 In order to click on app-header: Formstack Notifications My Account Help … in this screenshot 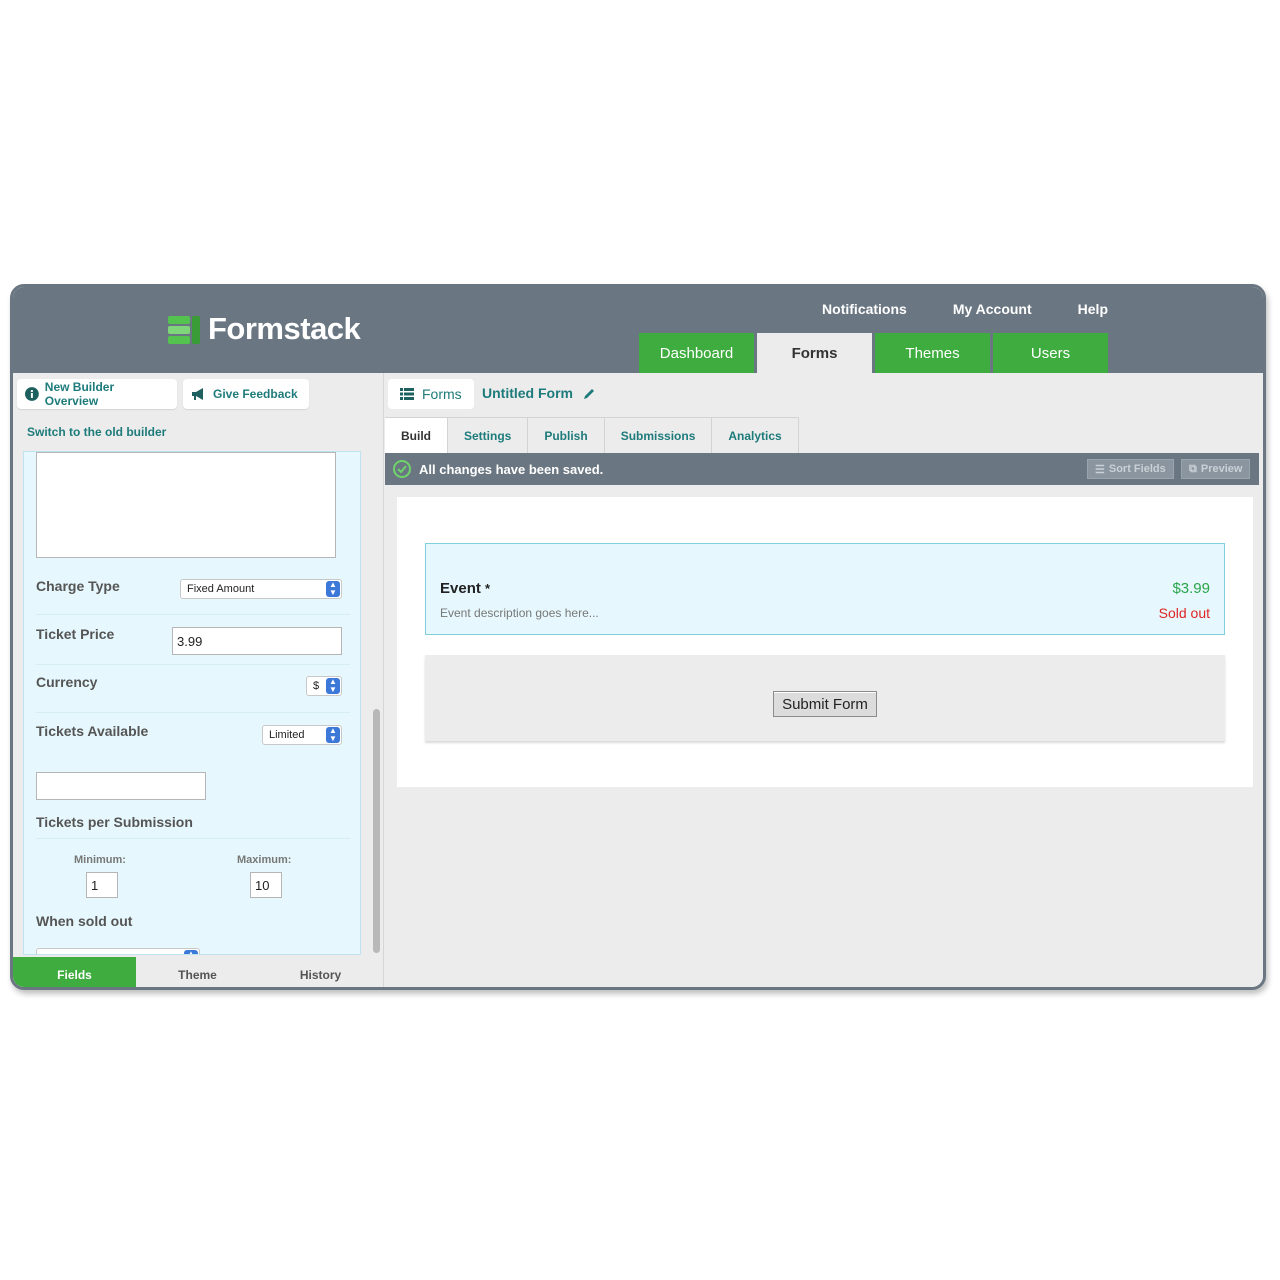, I will do `click(638, 330)`.